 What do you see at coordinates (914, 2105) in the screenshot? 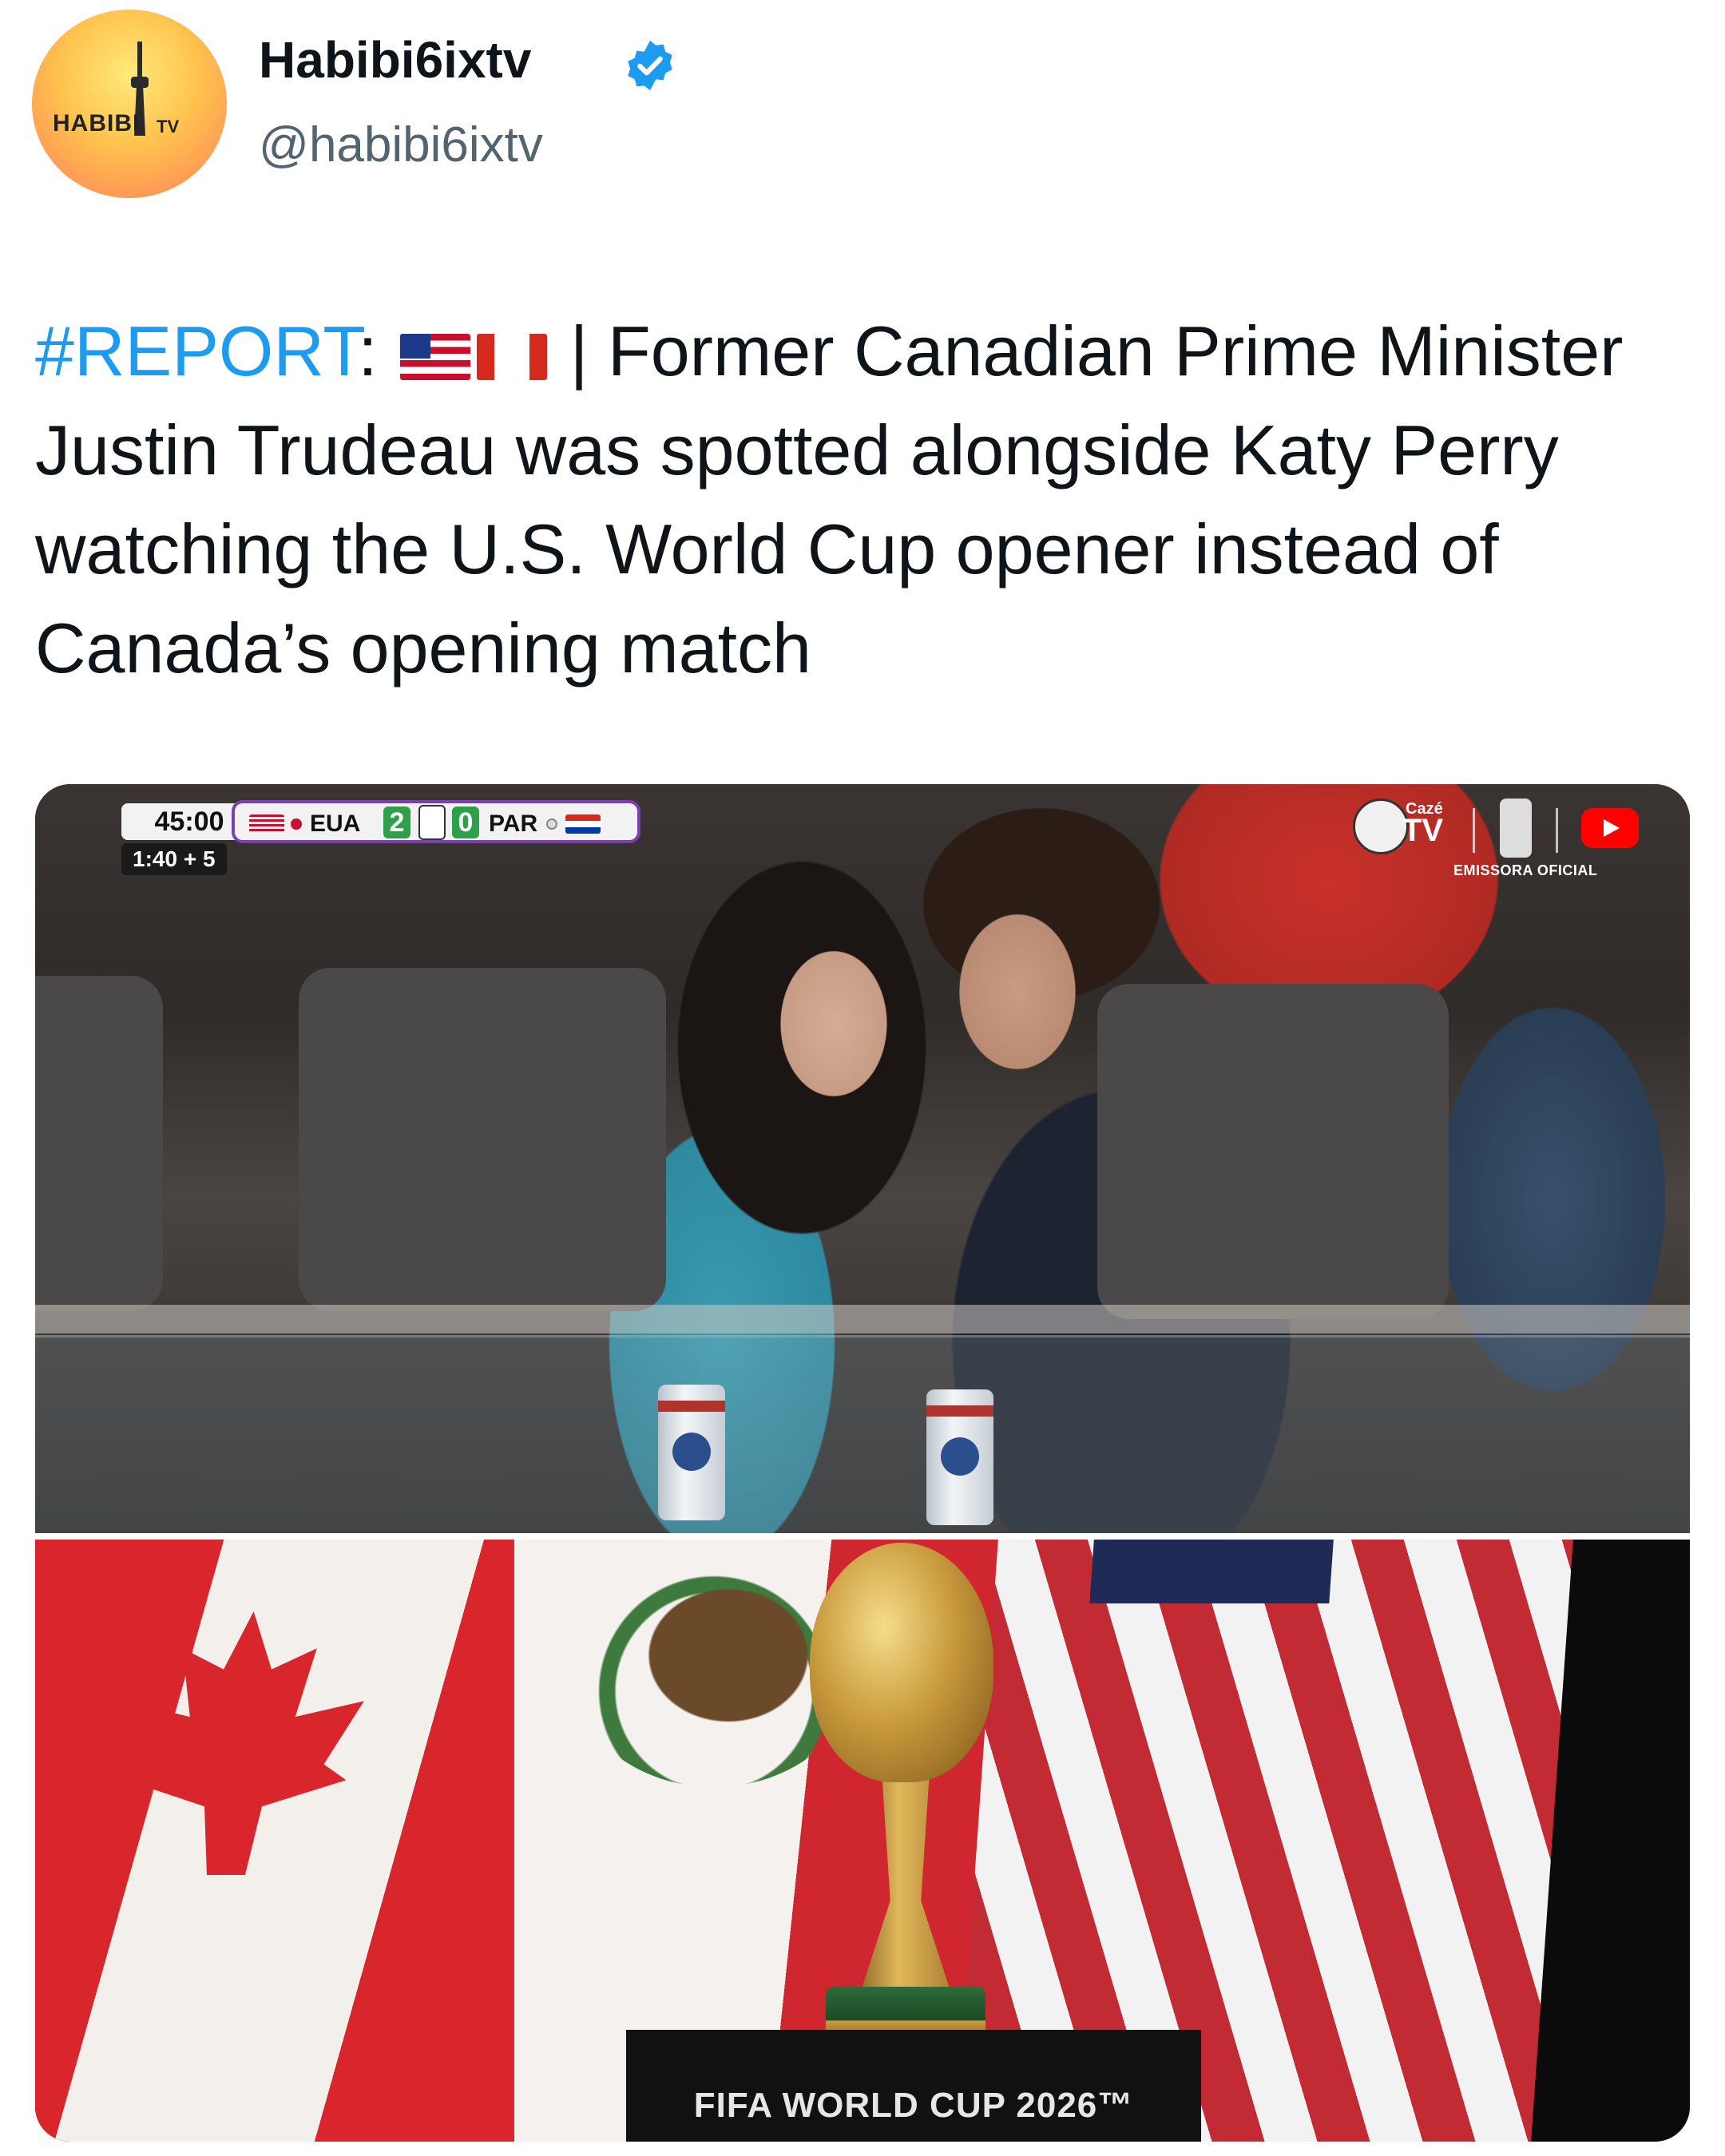
I see `trophy-plaque-text: FIFA WORLD CUP 2026™` at bounding box center [914, 2105].